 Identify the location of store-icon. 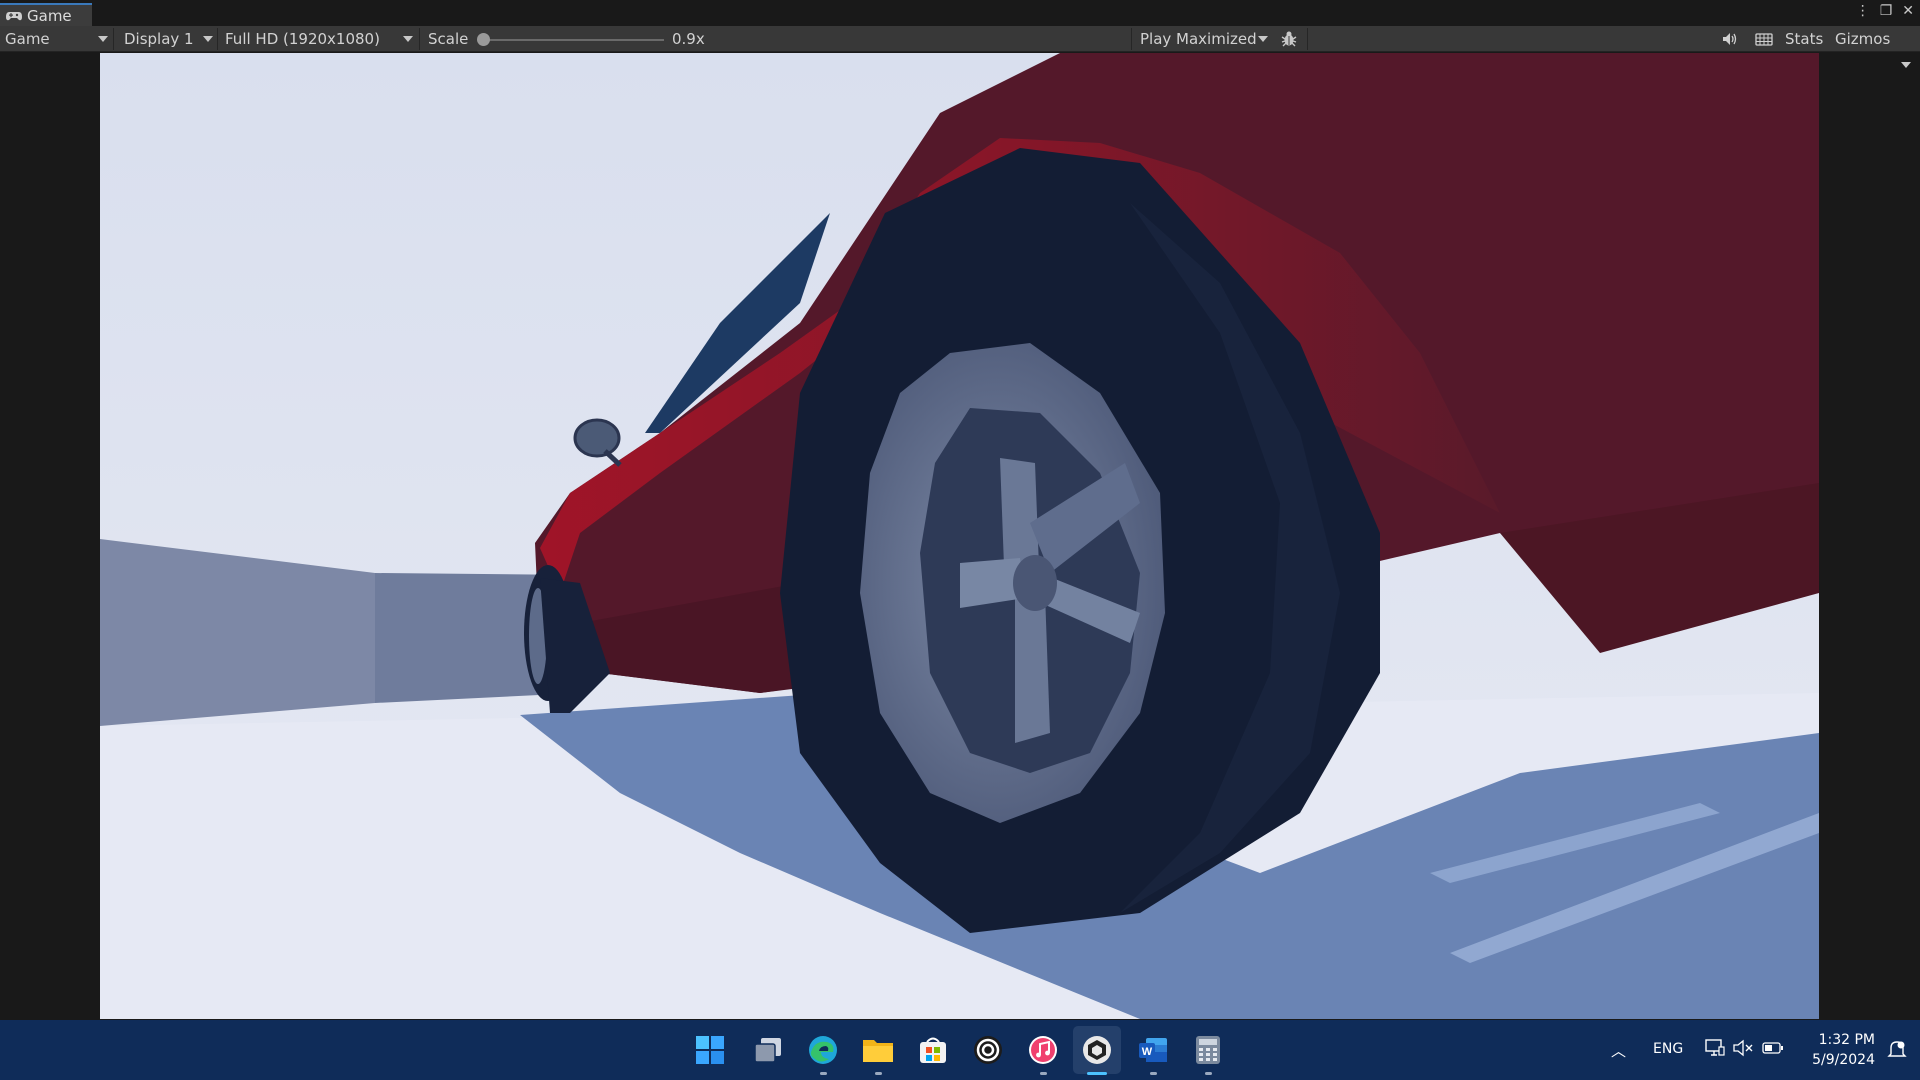
(933, 1050).